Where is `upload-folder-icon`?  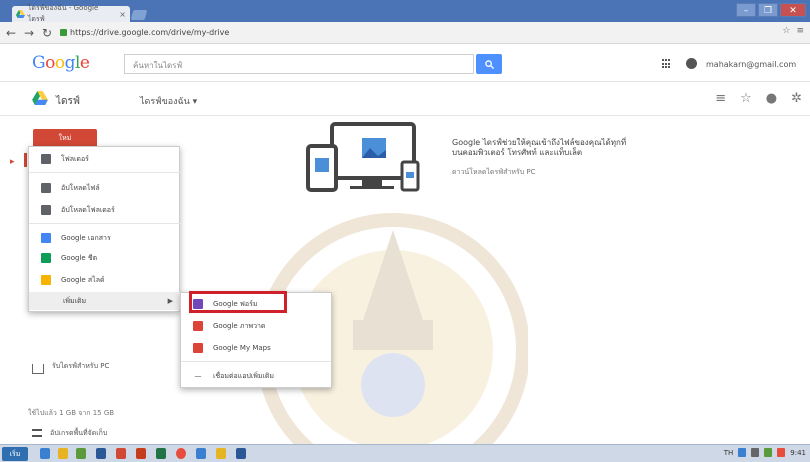 upload-folder-icon is located at coordinates (46, 210).